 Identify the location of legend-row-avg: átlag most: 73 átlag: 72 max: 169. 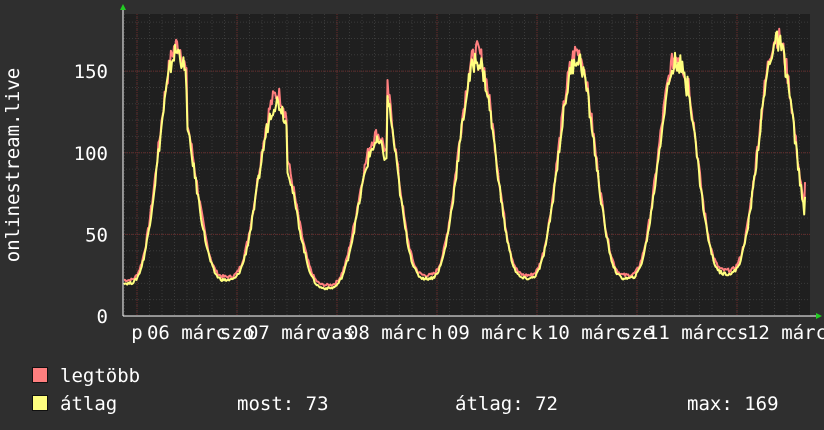
(422, 405).